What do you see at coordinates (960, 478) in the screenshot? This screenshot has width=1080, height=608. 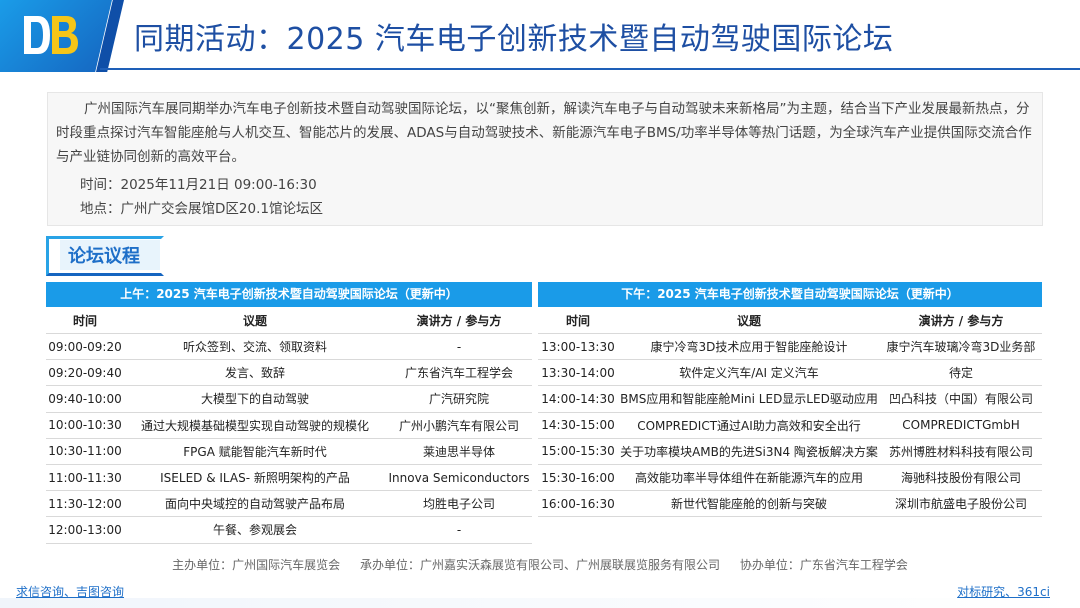 I see `cell-speaker: 海驰科技股份有限公司` at bounding box center [960, 478].